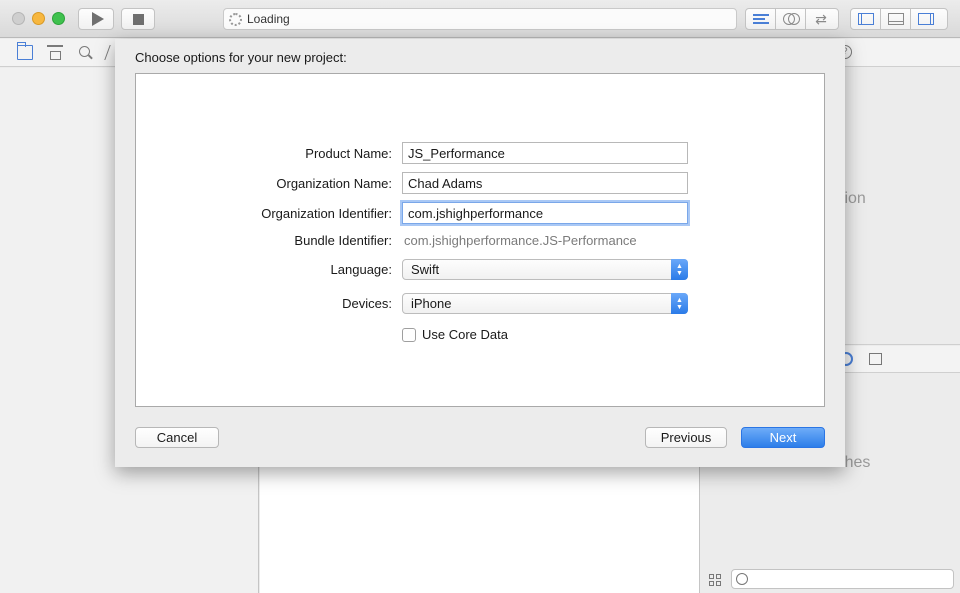  What do you see at coordinates (241, 57) in the screenshot?
I see `sheet-title: Choose options for your new project:` at bounding box center [241, 57].